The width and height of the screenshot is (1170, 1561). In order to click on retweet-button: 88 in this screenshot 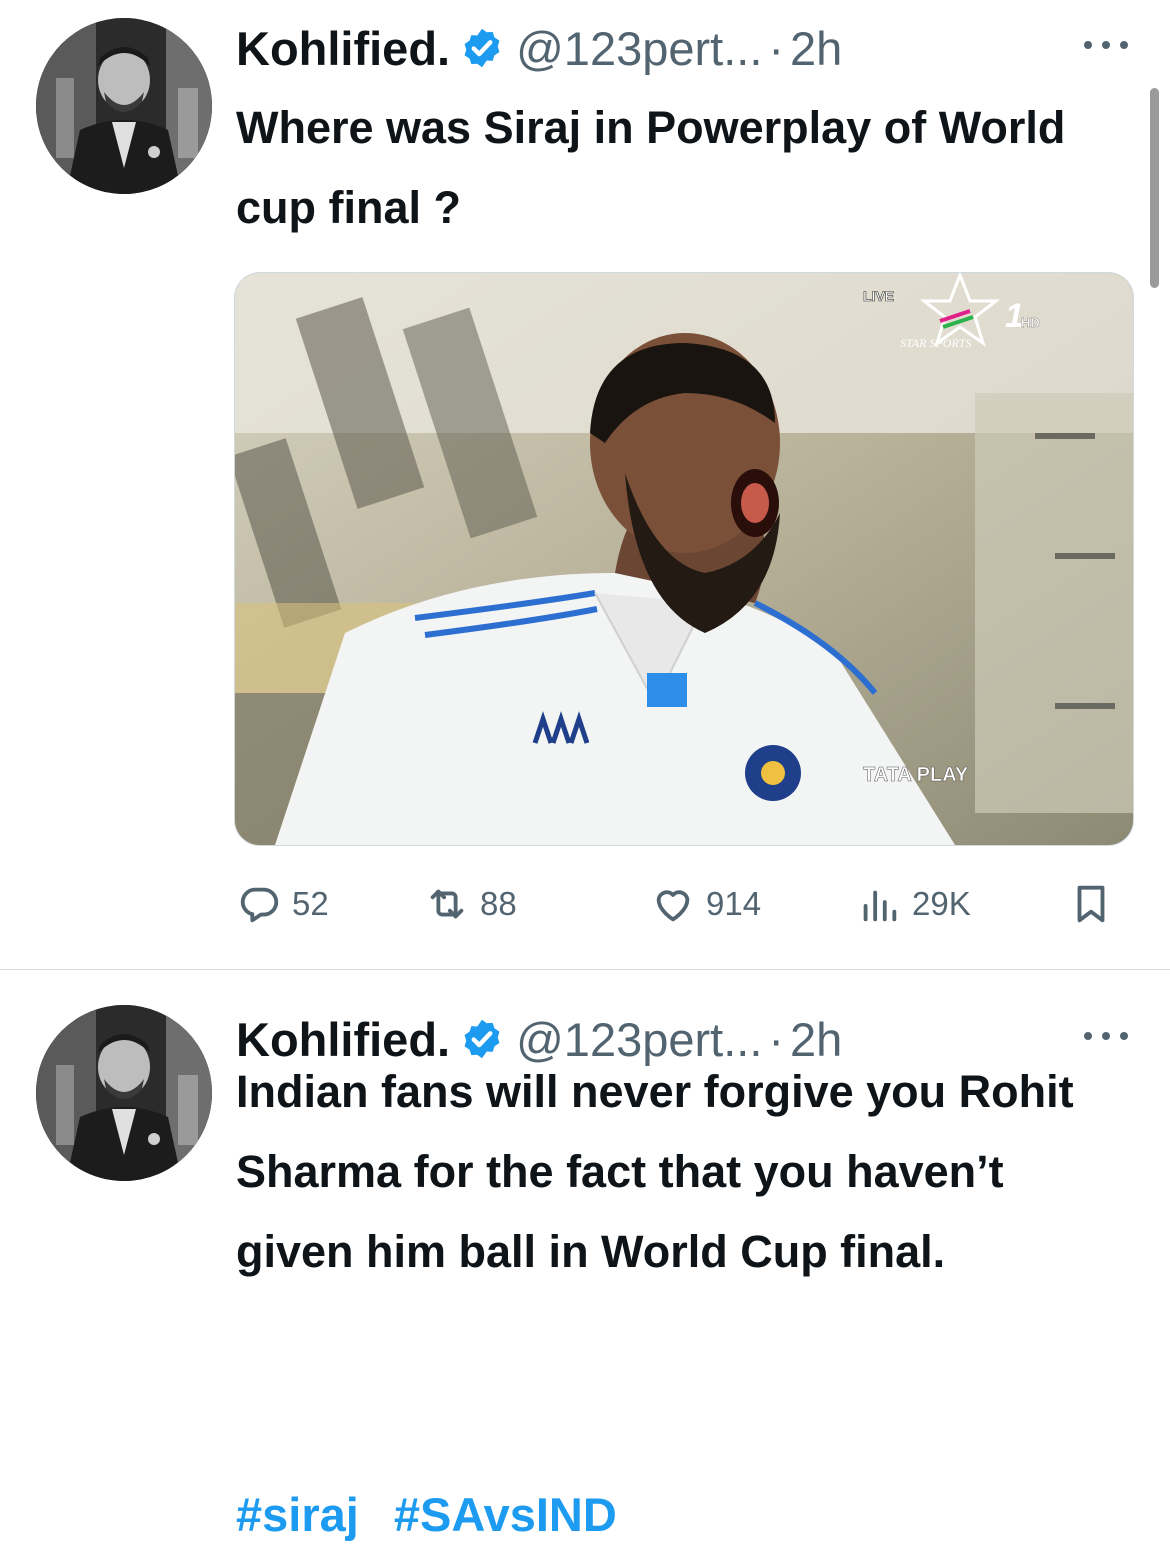, I will do `click(470, 904)`.